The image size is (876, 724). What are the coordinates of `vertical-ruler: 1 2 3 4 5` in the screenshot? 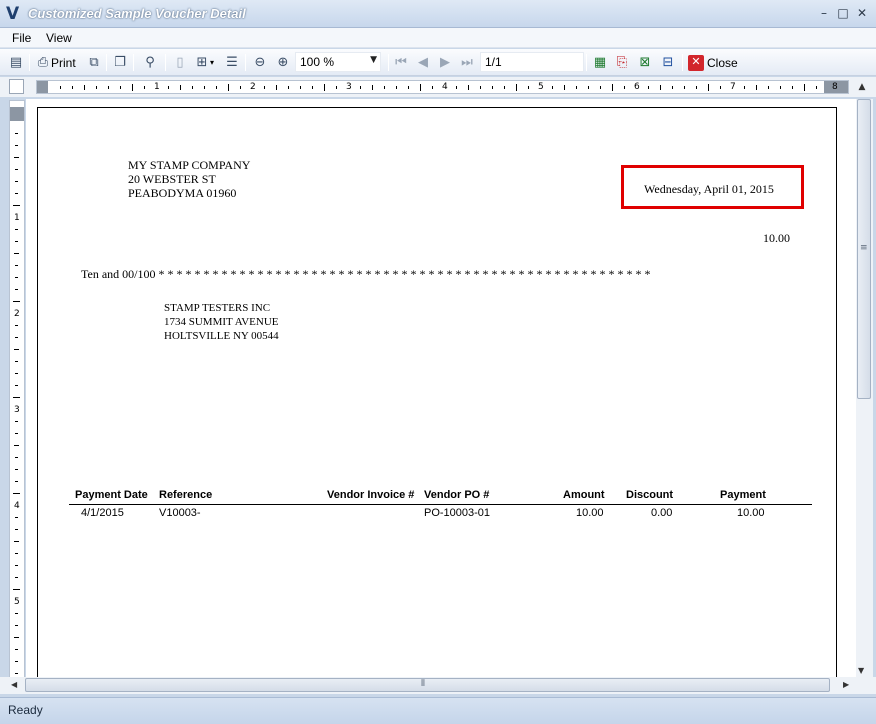 It's located at (17, 389).